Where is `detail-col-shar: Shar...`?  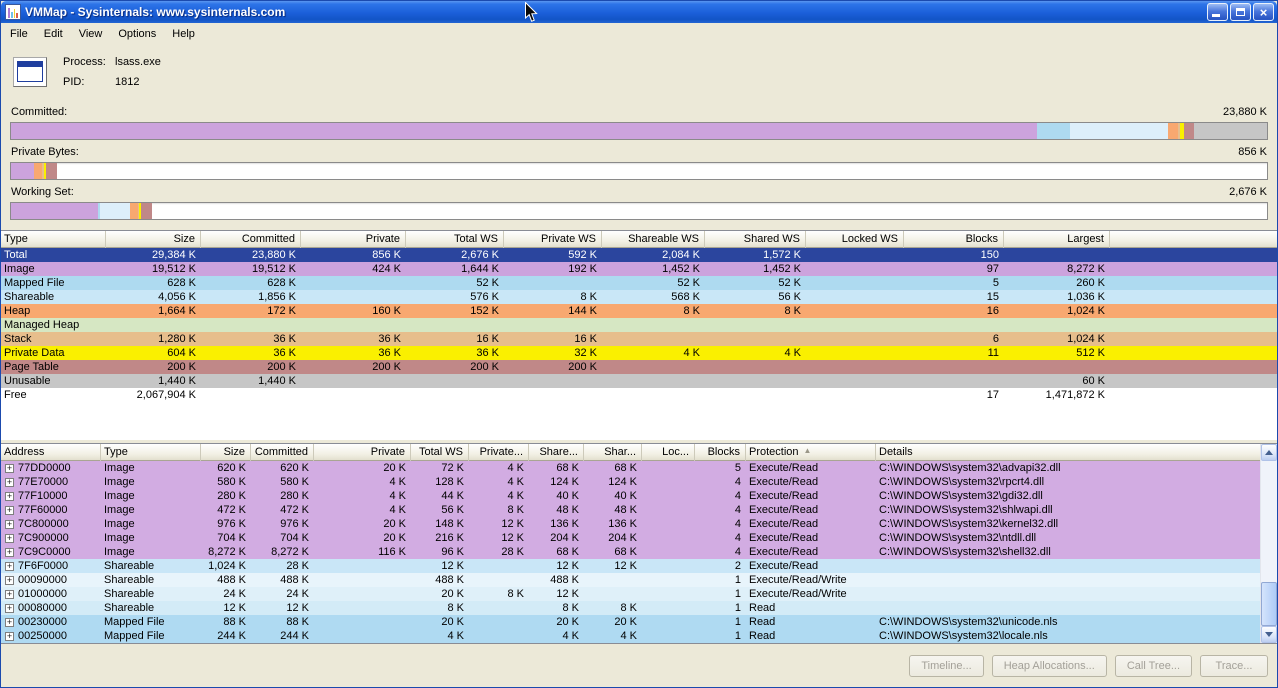 detail-col-shar: Shar... is located at coordinates (613, 452).